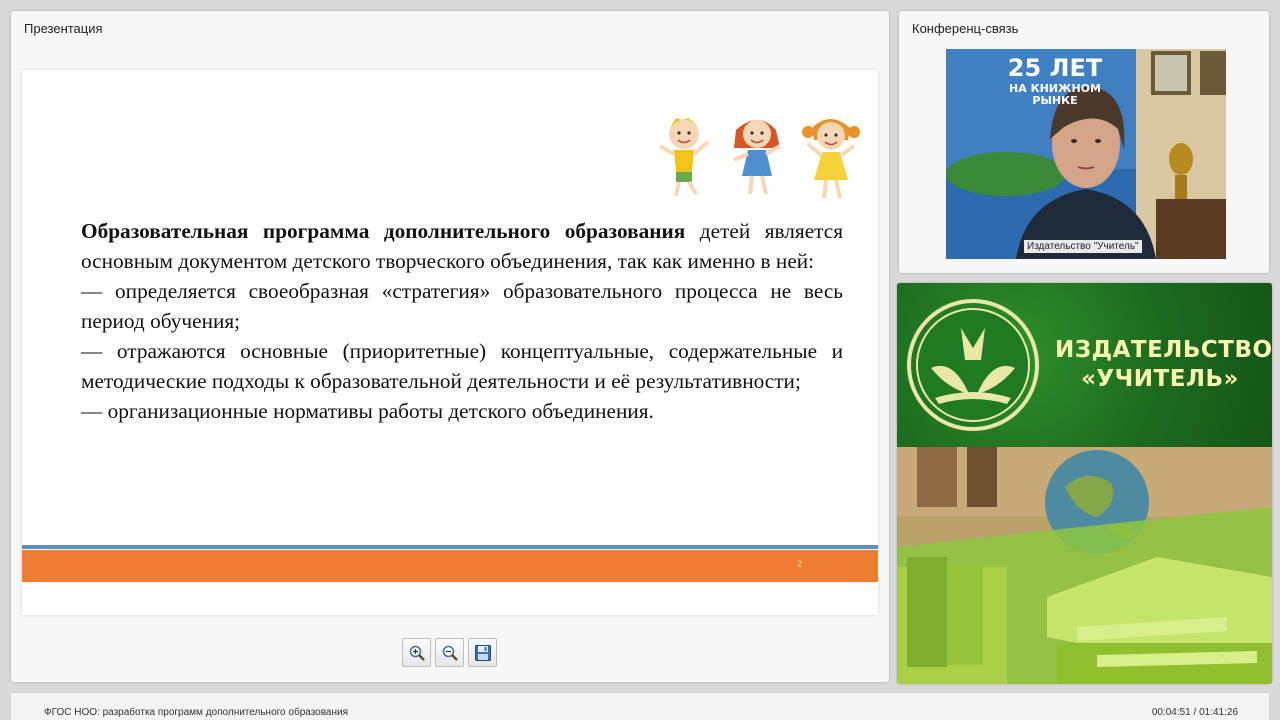  Describe the element at coordinates (63, 28) in the screenshot. I see `presentation-panel-title: Презентация` at that location.